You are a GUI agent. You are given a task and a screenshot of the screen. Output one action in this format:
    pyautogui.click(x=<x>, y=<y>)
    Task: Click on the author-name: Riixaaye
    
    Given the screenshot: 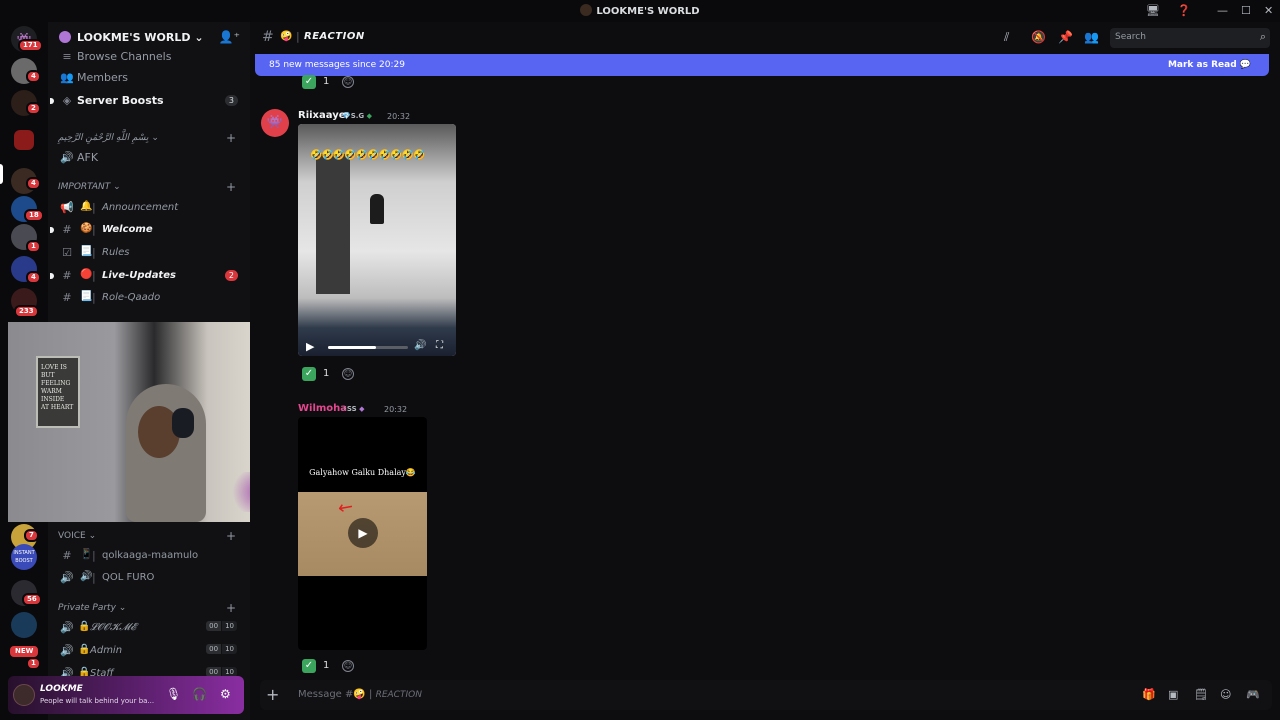 What is the action you would take?
    pyautogui.click(x=322, y=115)
    